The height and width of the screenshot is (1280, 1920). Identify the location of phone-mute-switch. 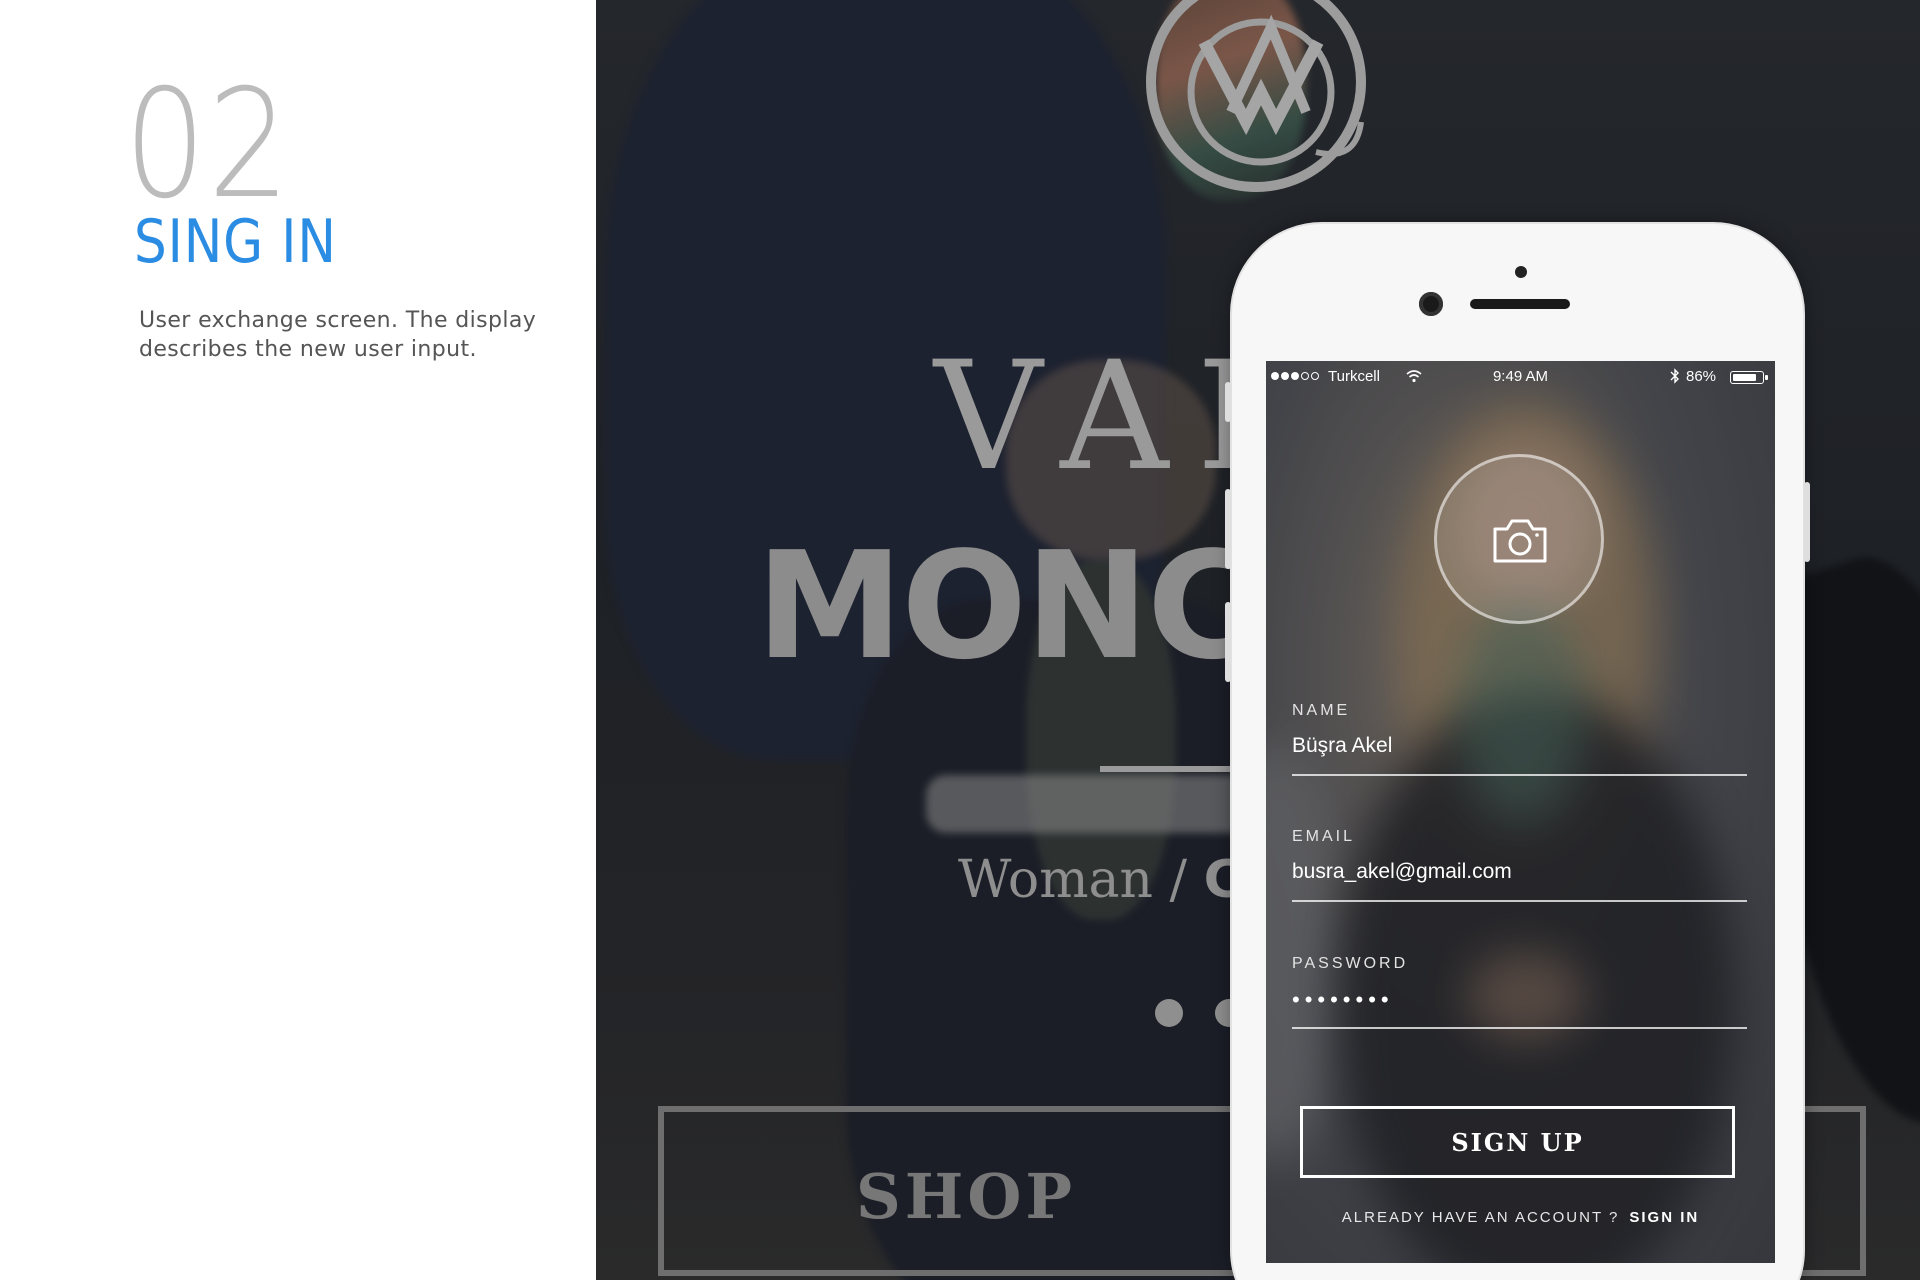
(1228, 402).